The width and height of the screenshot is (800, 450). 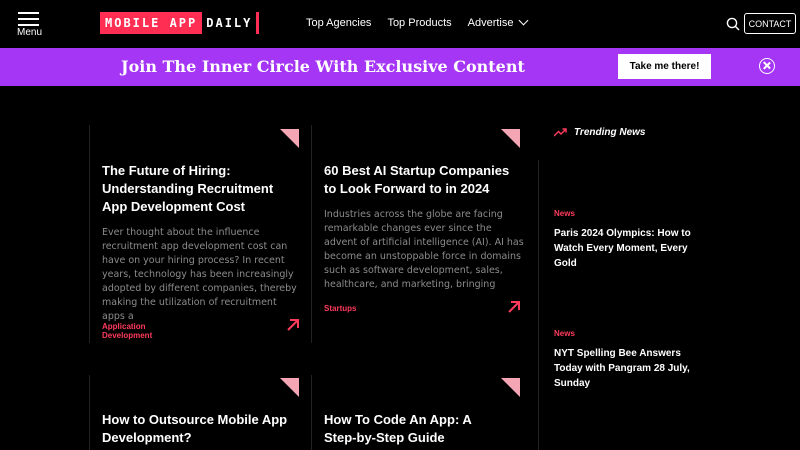 I want to click on logo-mark, so click(x=258, y=23).